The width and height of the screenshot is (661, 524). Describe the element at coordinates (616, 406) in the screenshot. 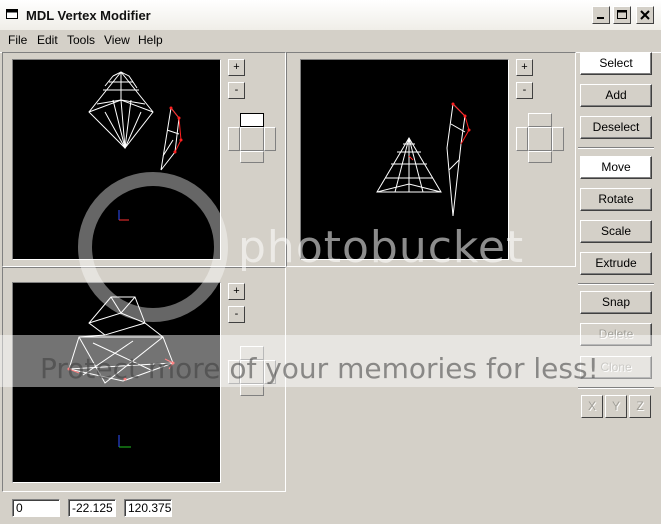

I see `axis-y-button: Y` at that location.